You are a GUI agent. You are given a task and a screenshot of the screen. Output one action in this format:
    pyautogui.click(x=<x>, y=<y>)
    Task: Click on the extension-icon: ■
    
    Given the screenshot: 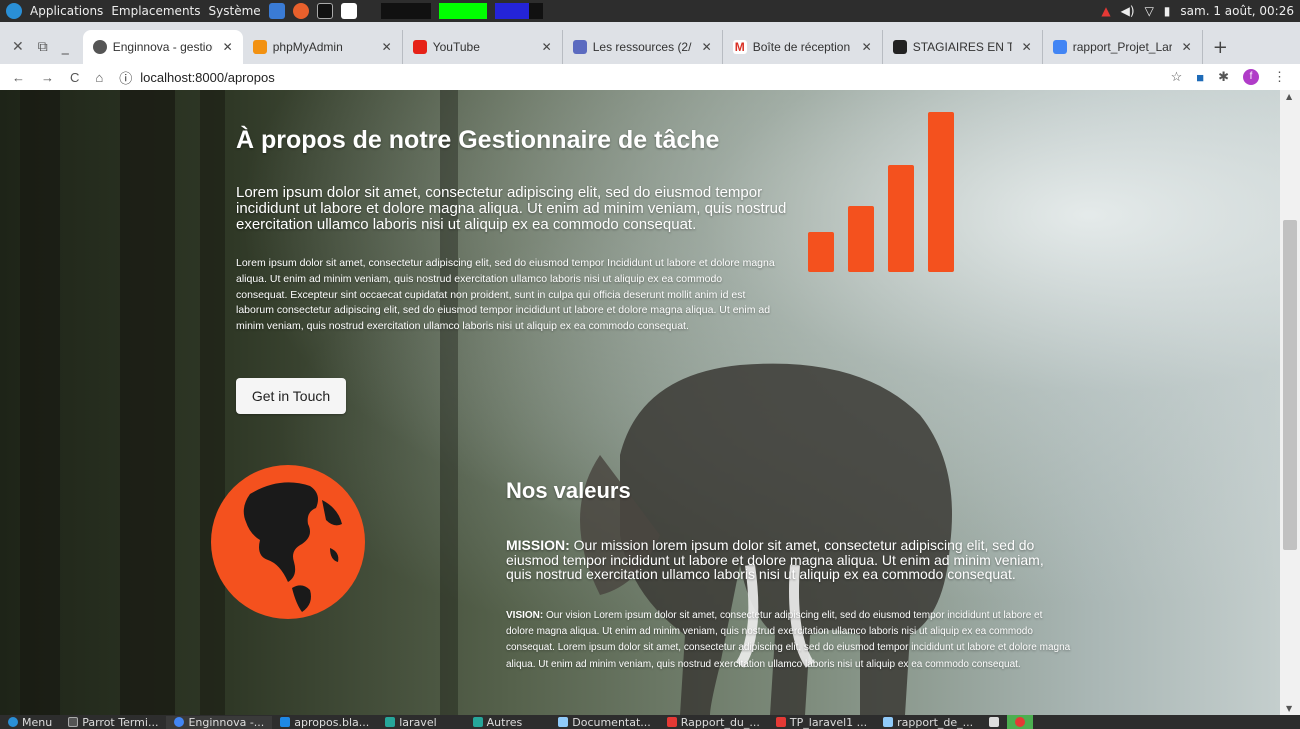 What is the action you would take?
    pyautogui.click(x=1200, y=77)
    